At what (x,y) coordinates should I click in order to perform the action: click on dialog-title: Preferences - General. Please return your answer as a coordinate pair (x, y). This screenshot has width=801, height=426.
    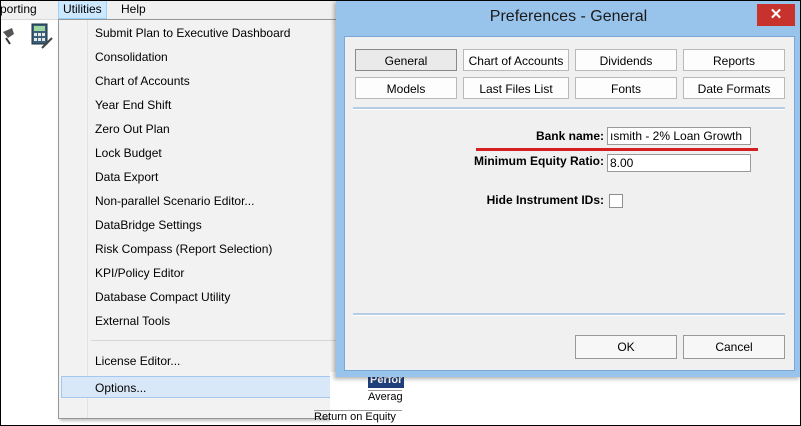
    Looking at the image, I should click on (568, 16).